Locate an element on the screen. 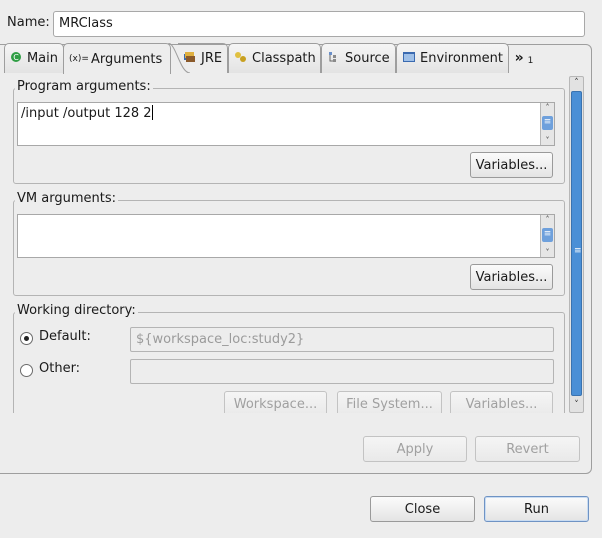  tab-arguments-label: Arguments is located at coordinates (127, 59).